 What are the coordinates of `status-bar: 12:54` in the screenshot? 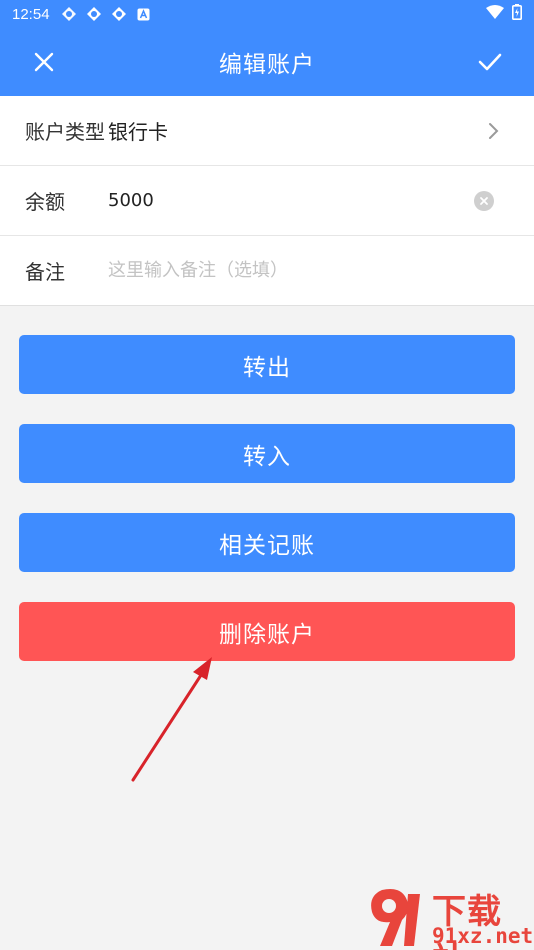 It's located at (267, 14).